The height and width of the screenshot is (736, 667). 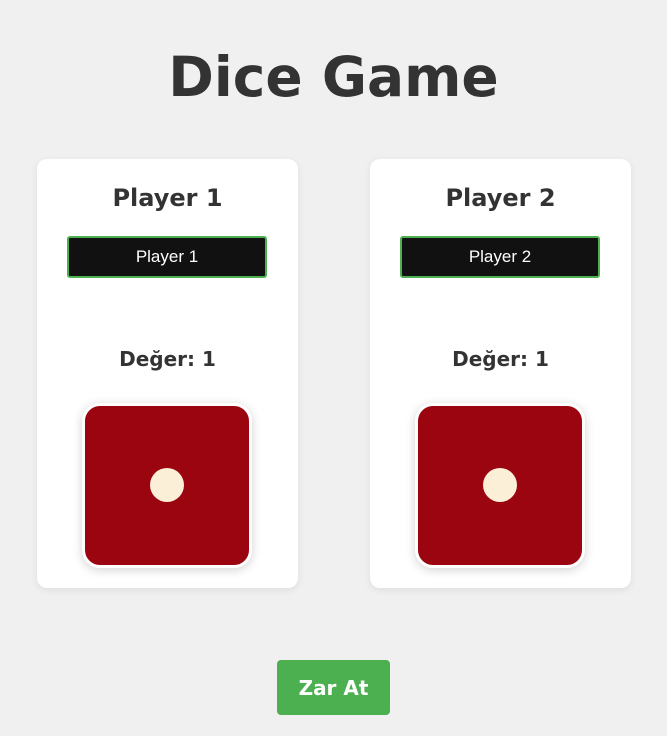 What do you see at coordinates (500, 198) in the screenshot?
I see `player-heading: Player 2` at bounding box center [500, 198].